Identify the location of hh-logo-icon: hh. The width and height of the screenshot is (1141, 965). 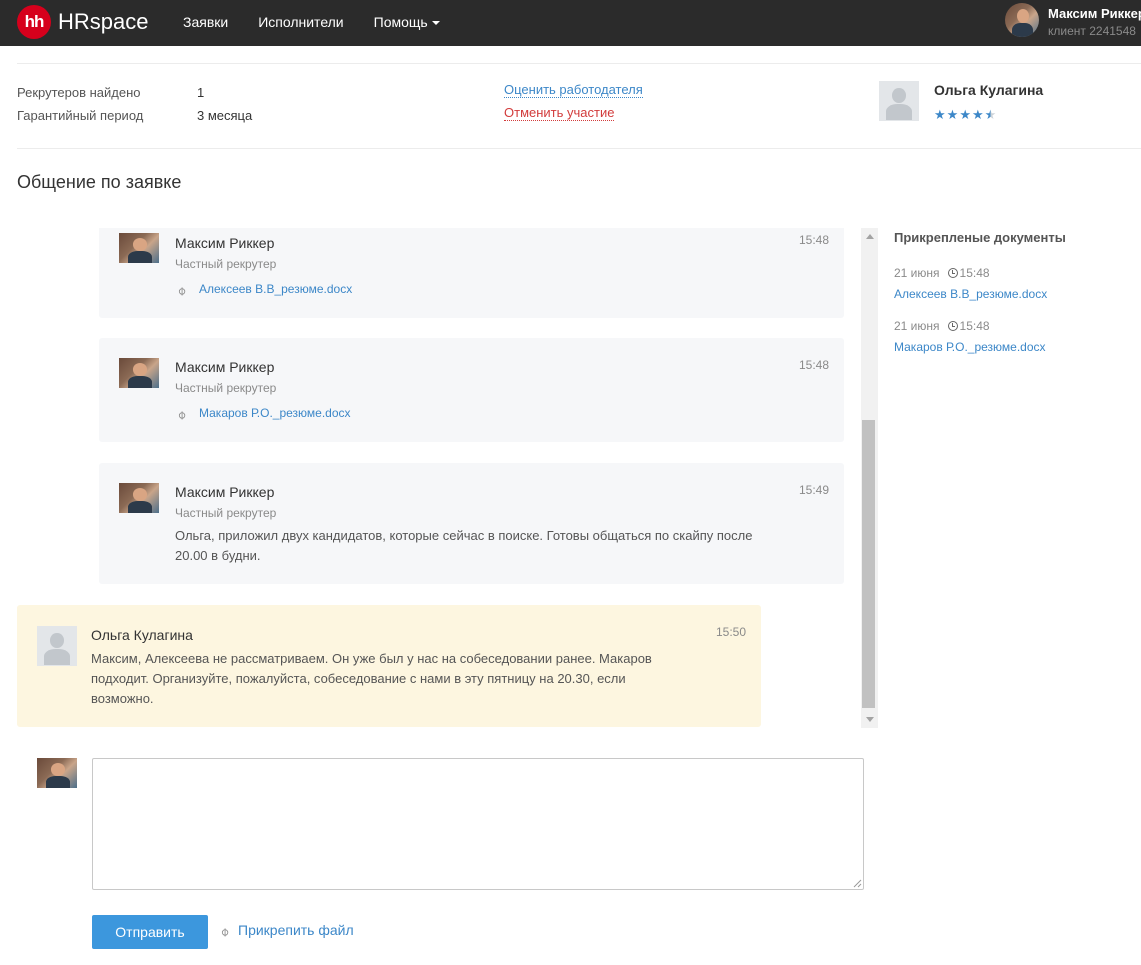
(34, 22).